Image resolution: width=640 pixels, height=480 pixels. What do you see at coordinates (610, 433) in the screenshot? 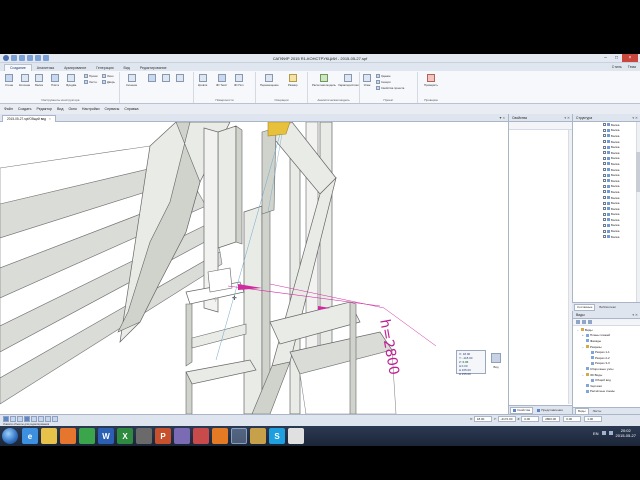
I see `volume-icon` at bounding box center [610, 433].